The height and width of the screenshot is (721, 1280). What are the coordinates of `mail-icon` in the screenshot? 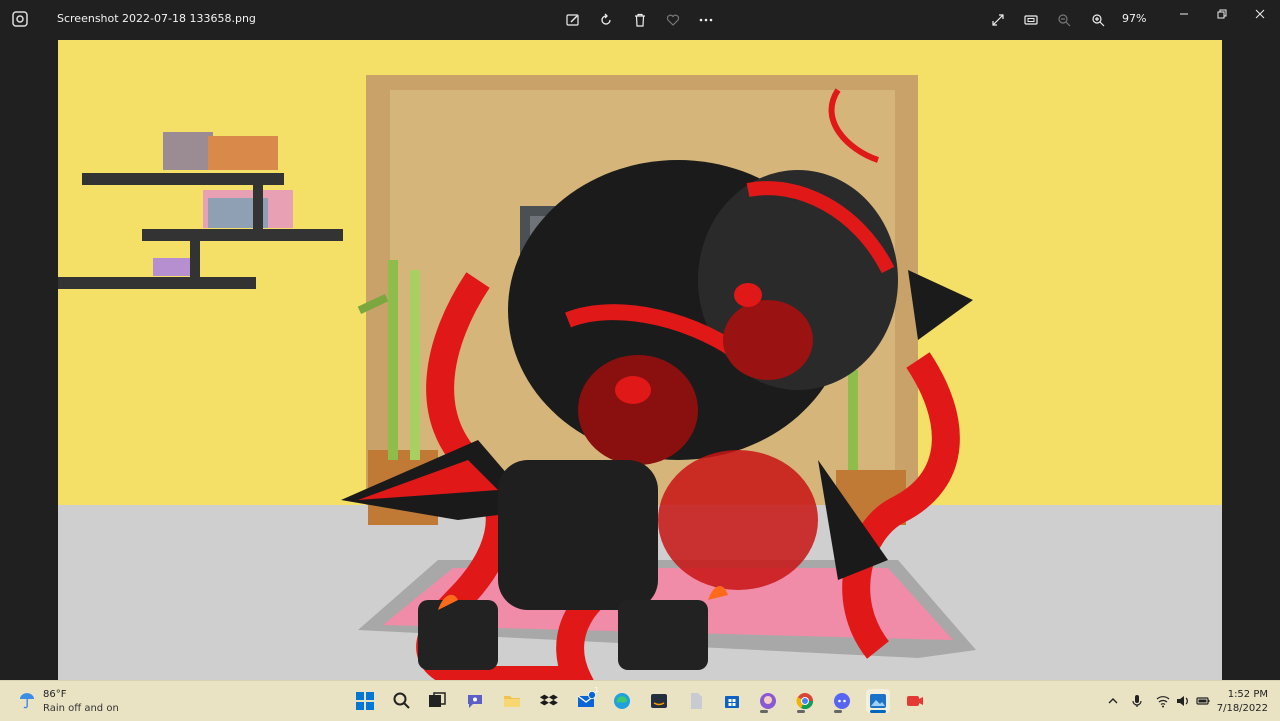 It's located at (586, 699).